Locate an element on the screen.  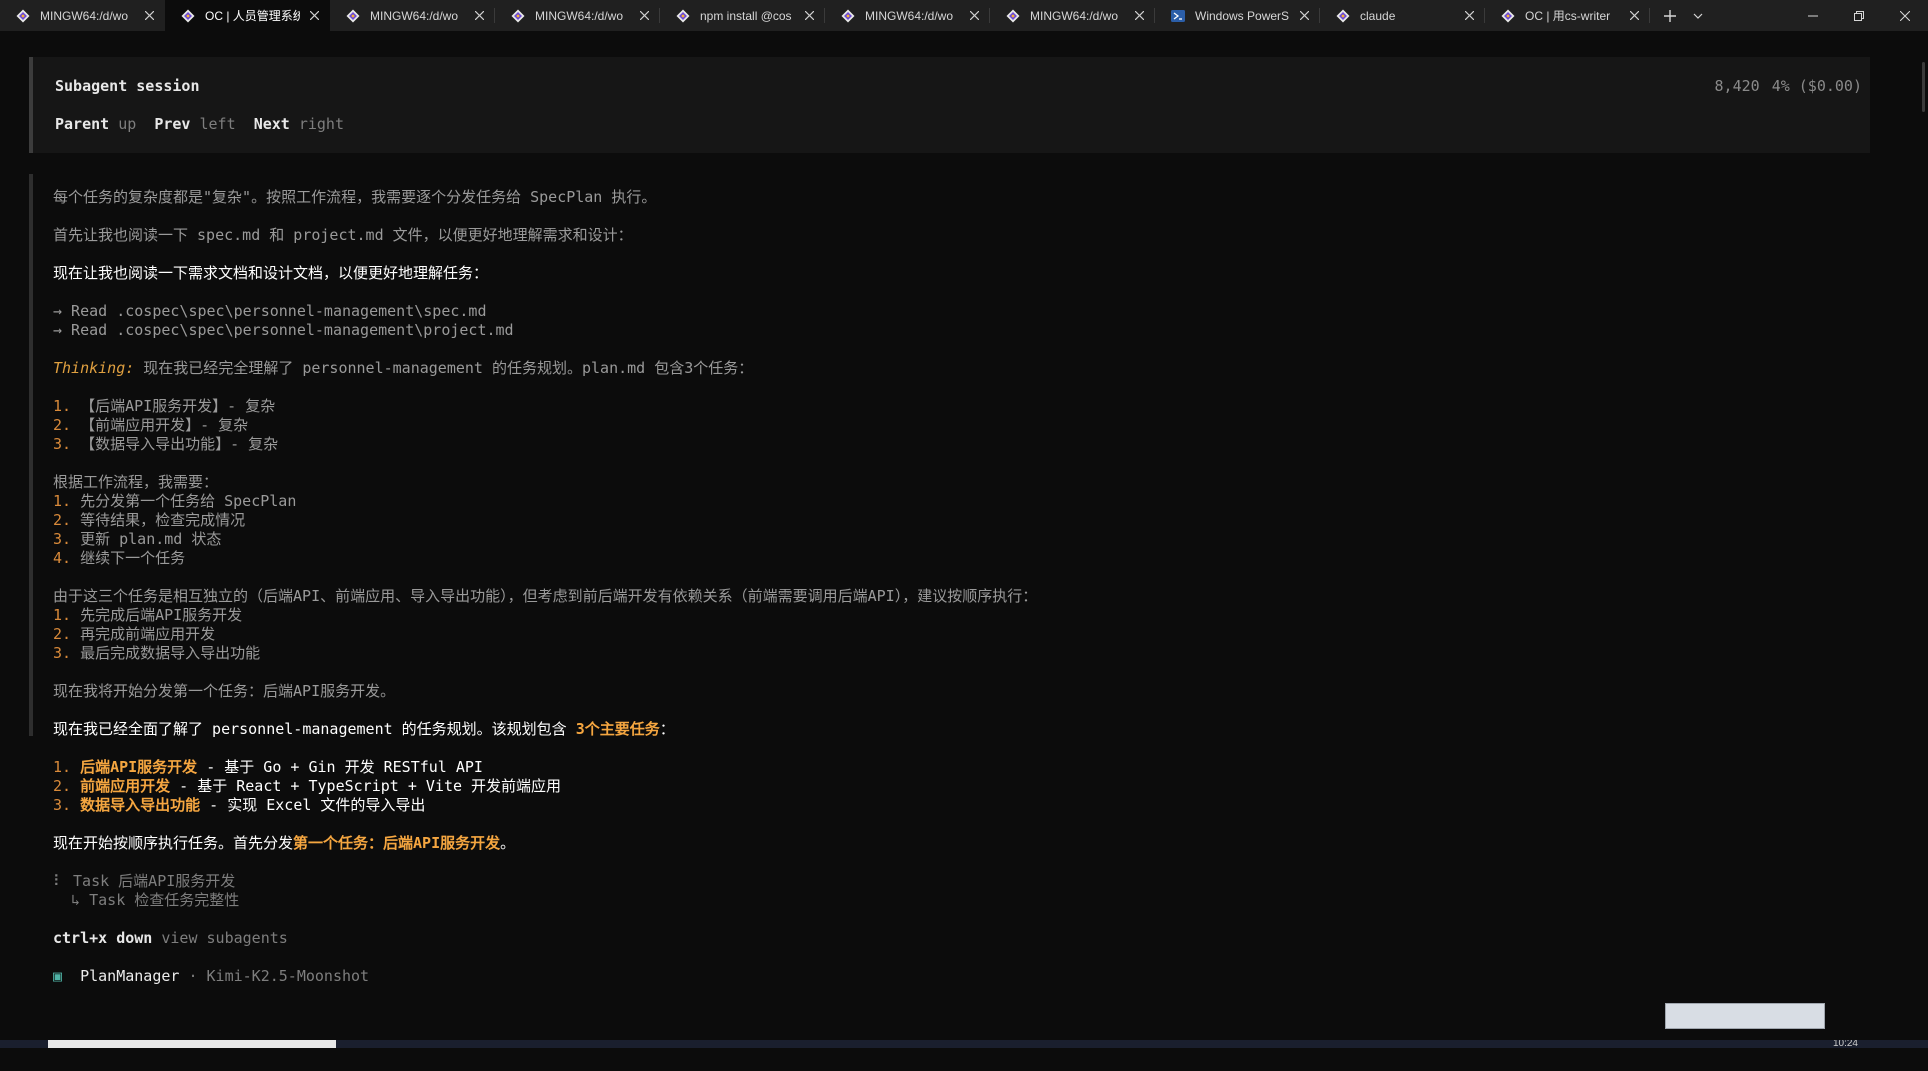
dispatch-line: 现在开始按顺序执行任务。首先分发第一个任务：后端API服务开发。 is located at coordinates (970, 843).